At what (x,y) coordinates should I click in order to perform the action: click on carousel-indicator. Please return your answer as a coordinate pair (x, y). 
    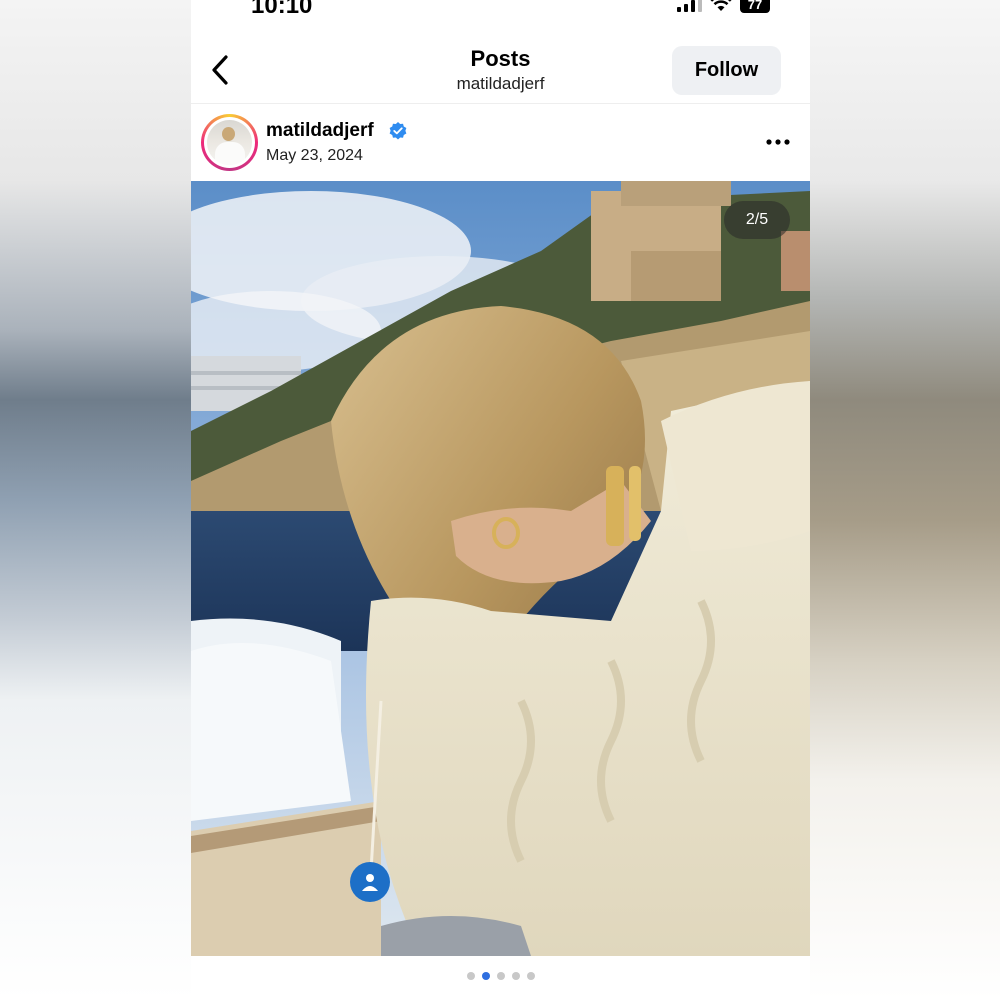
    Looking at the image, I should click on (501, 976).